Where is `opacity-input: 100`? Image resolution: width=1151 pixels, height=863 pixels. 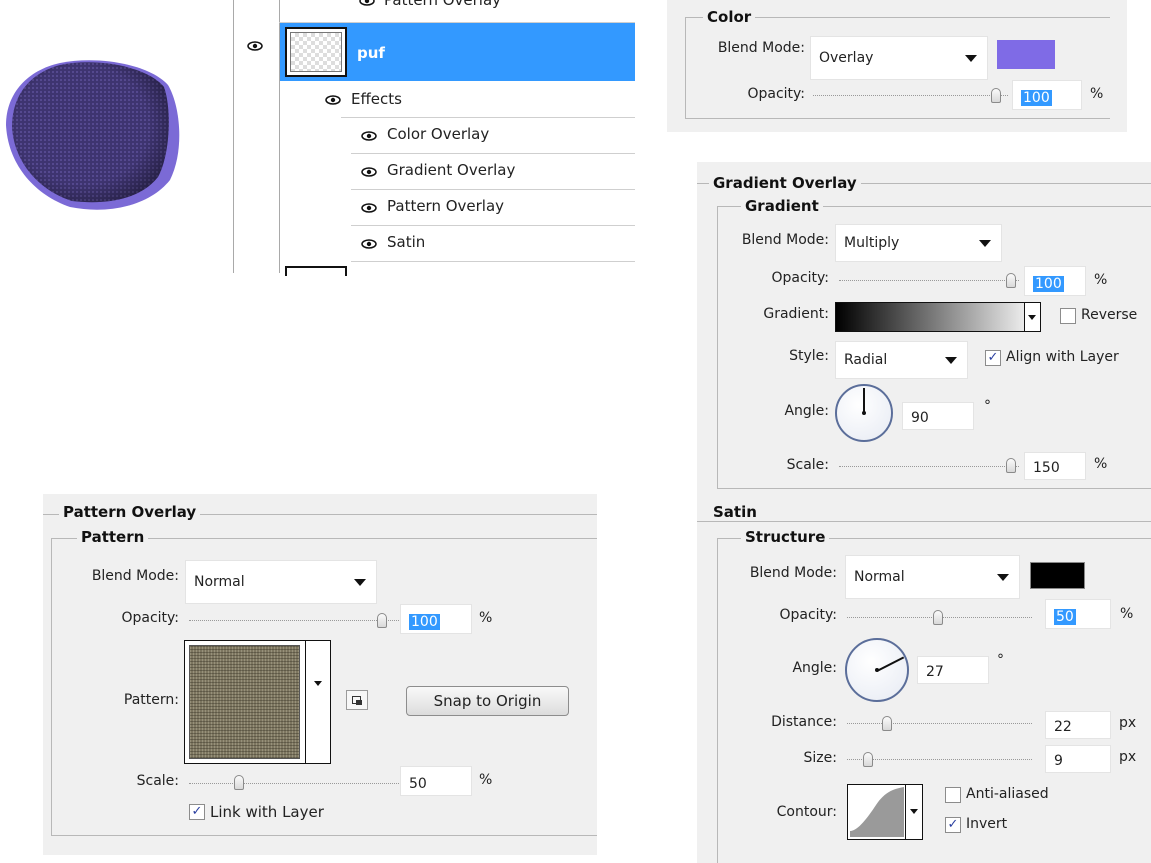 opacity-input: 100 is located at coordinates (1047, 95).